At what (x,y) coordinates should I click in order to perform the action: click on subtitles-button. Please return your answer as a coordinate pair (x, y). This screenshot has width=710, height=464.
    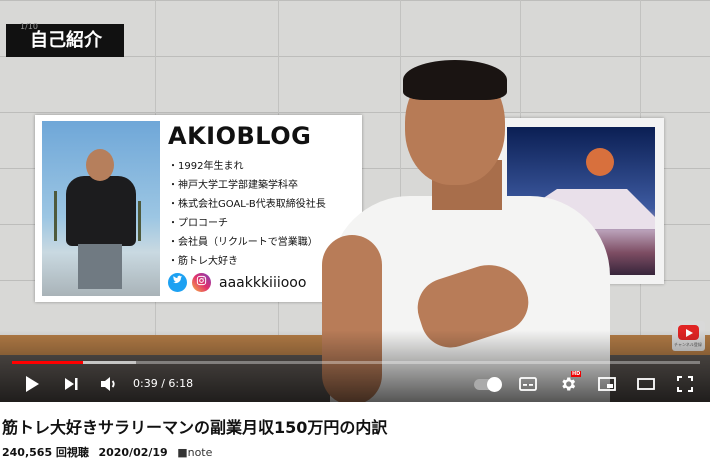
    Looking at the image, I should click on (528, 384).